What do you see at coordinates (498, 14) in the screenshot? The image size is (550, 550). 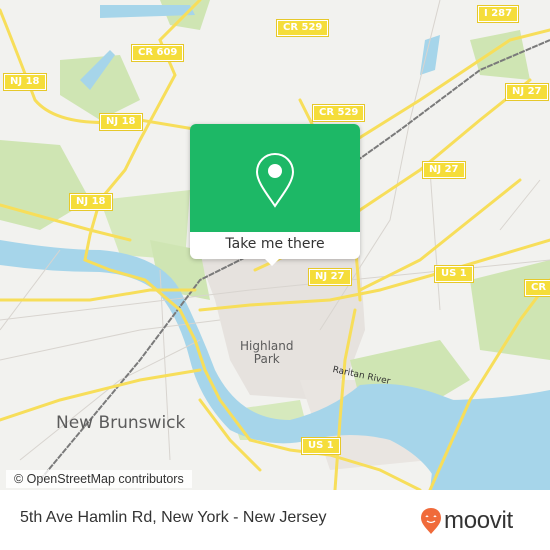 I see `road-shield-i-287: I 287` at bounding box center [498, 14].